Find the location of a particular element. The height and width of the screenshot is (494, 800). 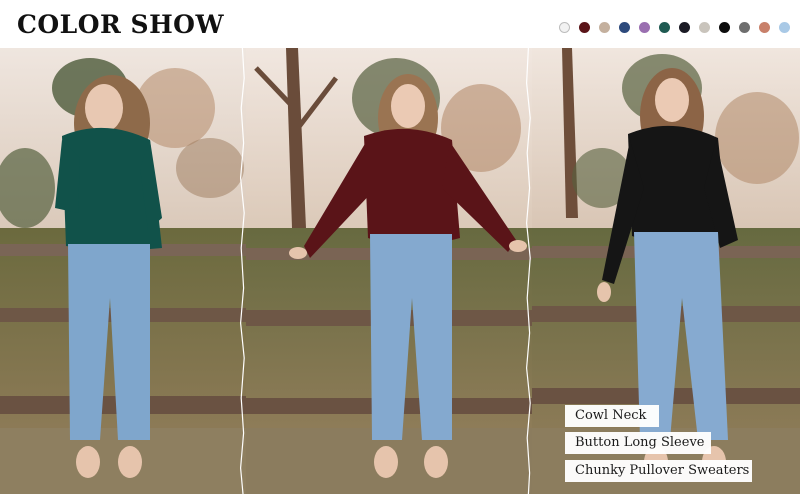

color-swatch-burgundy is located at coordinates (584, 27).